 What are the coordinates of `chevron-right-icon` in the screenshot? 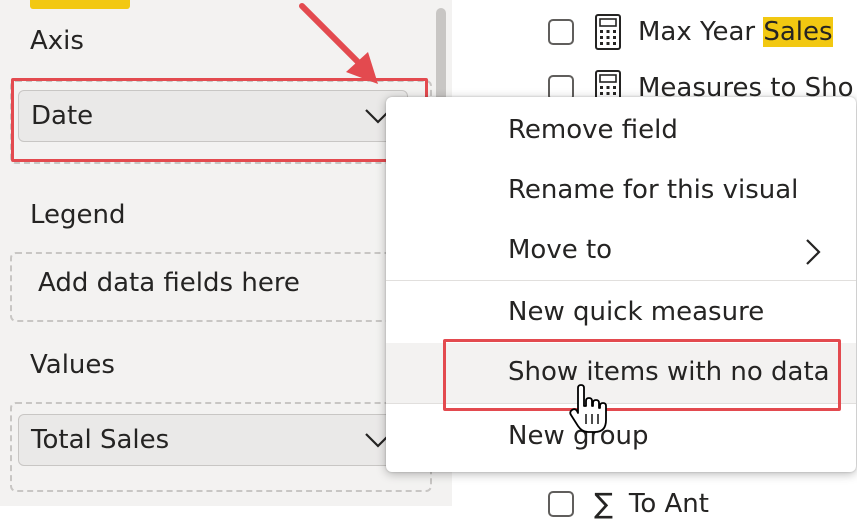 It's located at (813, 252).